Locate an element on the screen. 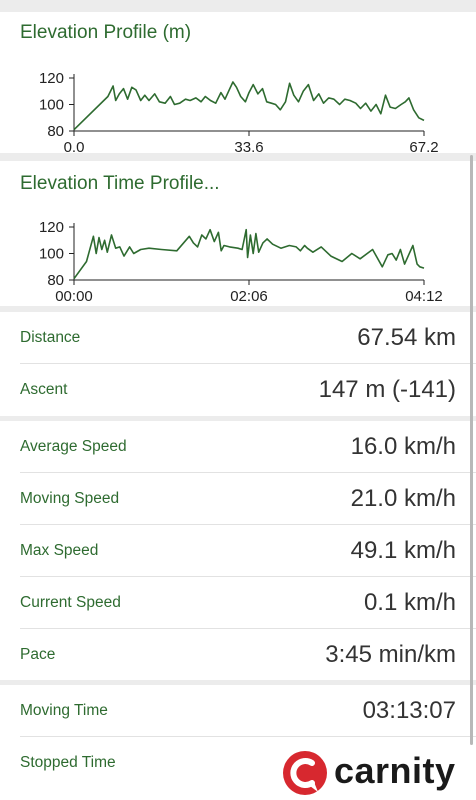  chart-axes is located at coordinates (248, 103).